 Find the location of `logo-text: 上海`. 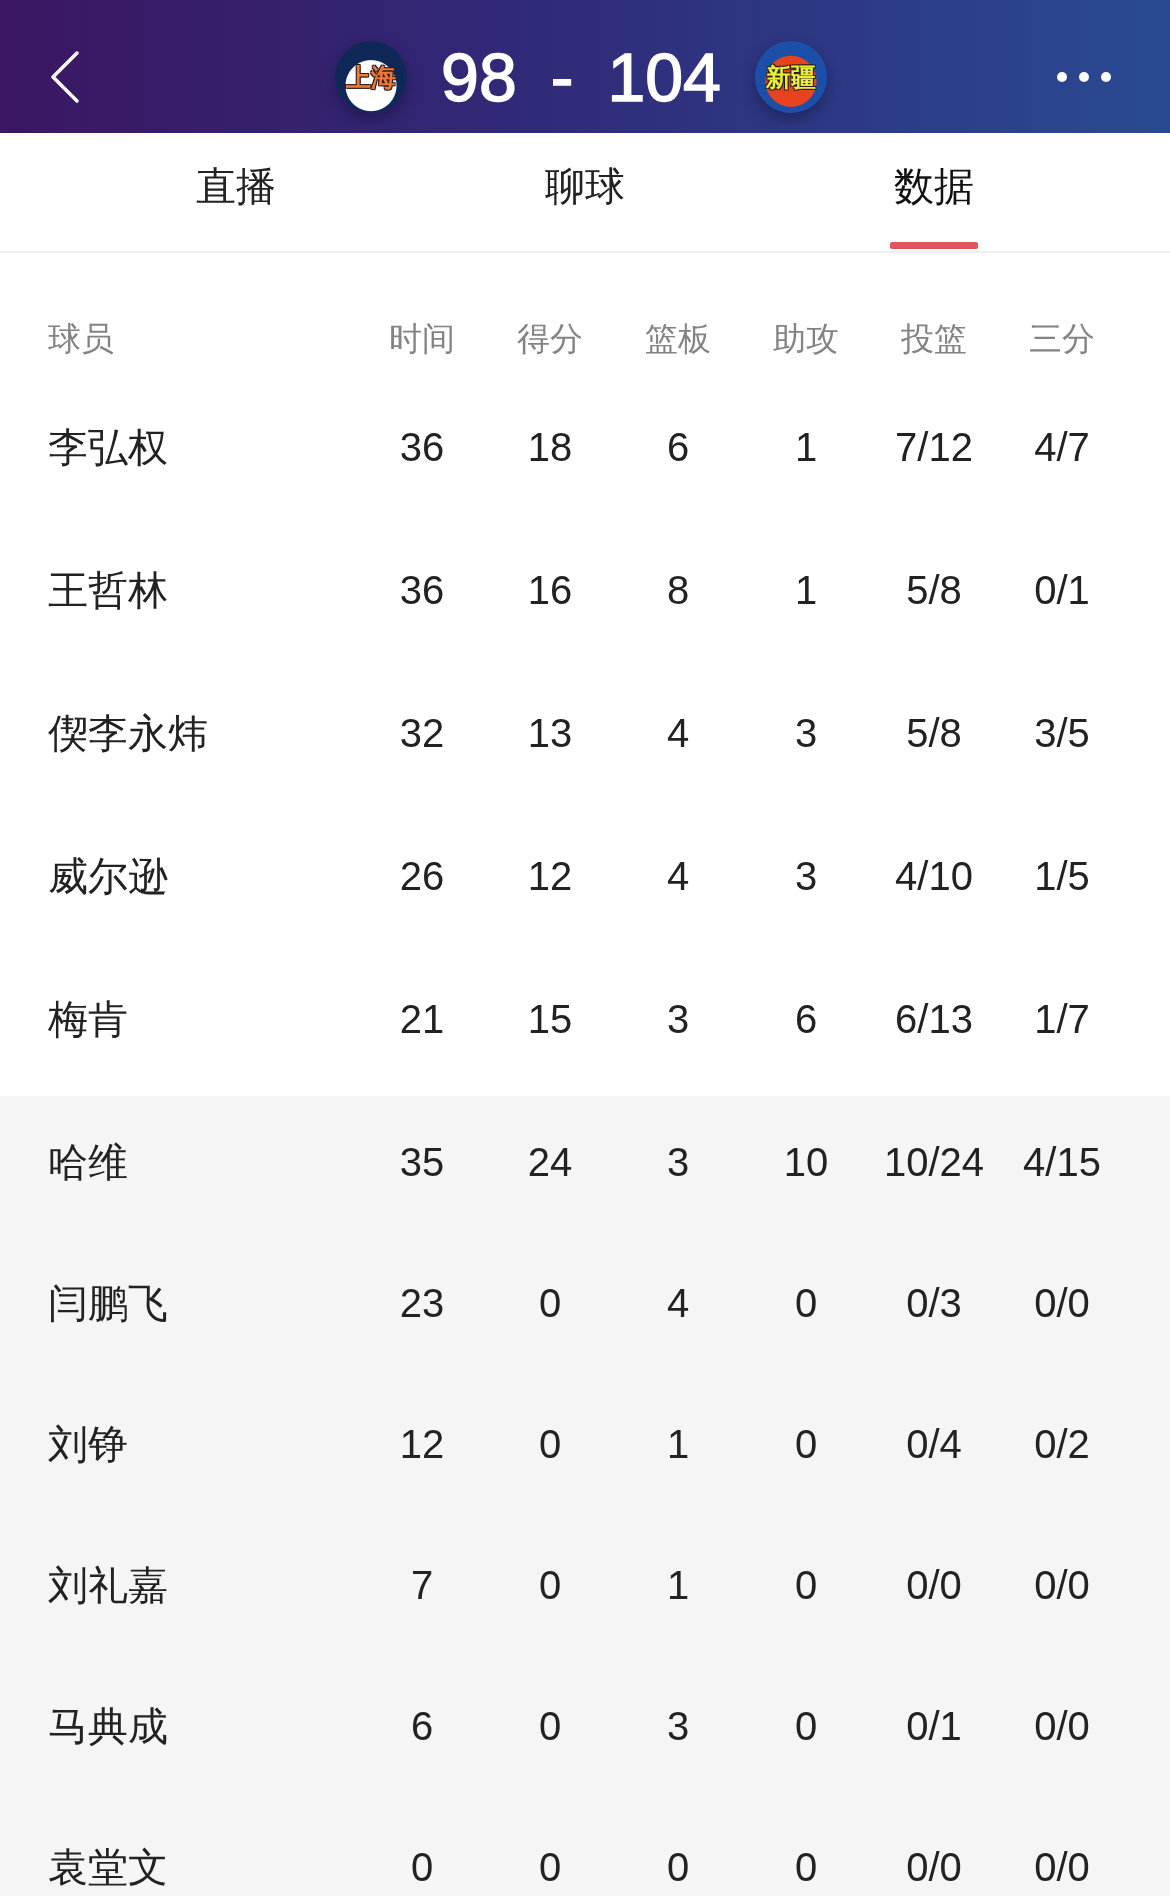

logo-text: 上海 is located at coordinates (371, 76).